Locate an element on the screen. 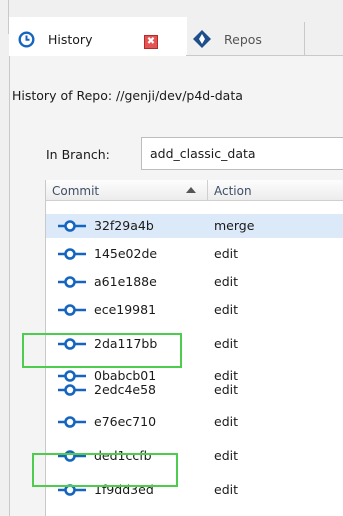 The image size is (343, 516). table-row: ece19981 edit is located at coordinates (194, 310).